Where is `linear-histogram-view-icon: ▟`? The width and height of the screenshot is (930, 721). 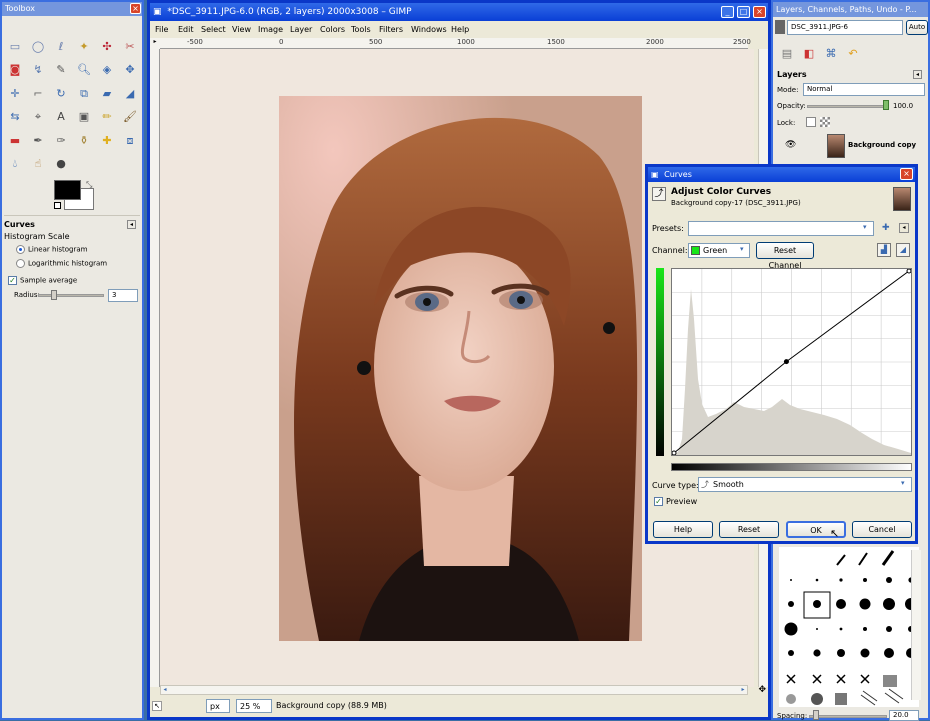
linear-histogram-view-icon: ▟ is located at coordinates (884, 250).